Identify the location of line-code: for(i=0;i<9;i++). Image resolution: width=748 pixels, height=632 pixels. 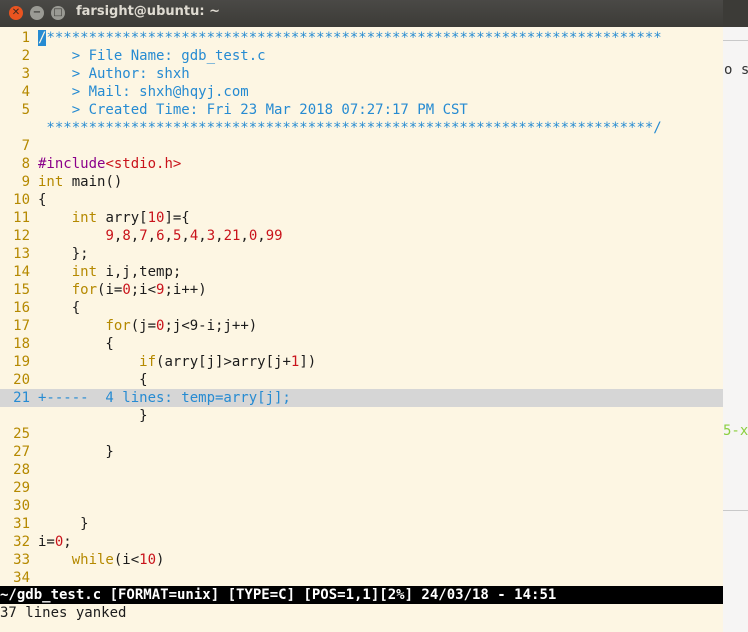
(122, 290).